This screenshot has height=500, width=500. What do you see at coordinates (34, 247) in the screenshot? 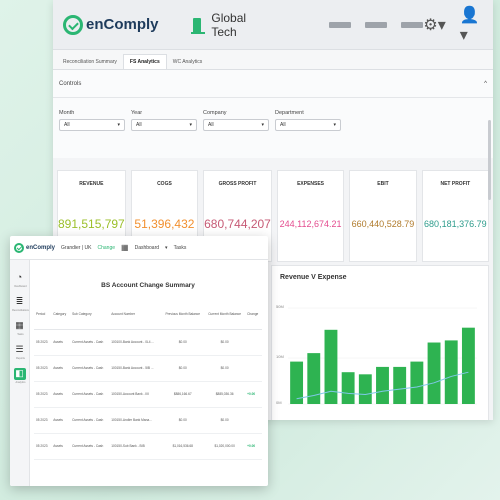
I see `front-app-logo: enComply` at bounding box center [34, 247].